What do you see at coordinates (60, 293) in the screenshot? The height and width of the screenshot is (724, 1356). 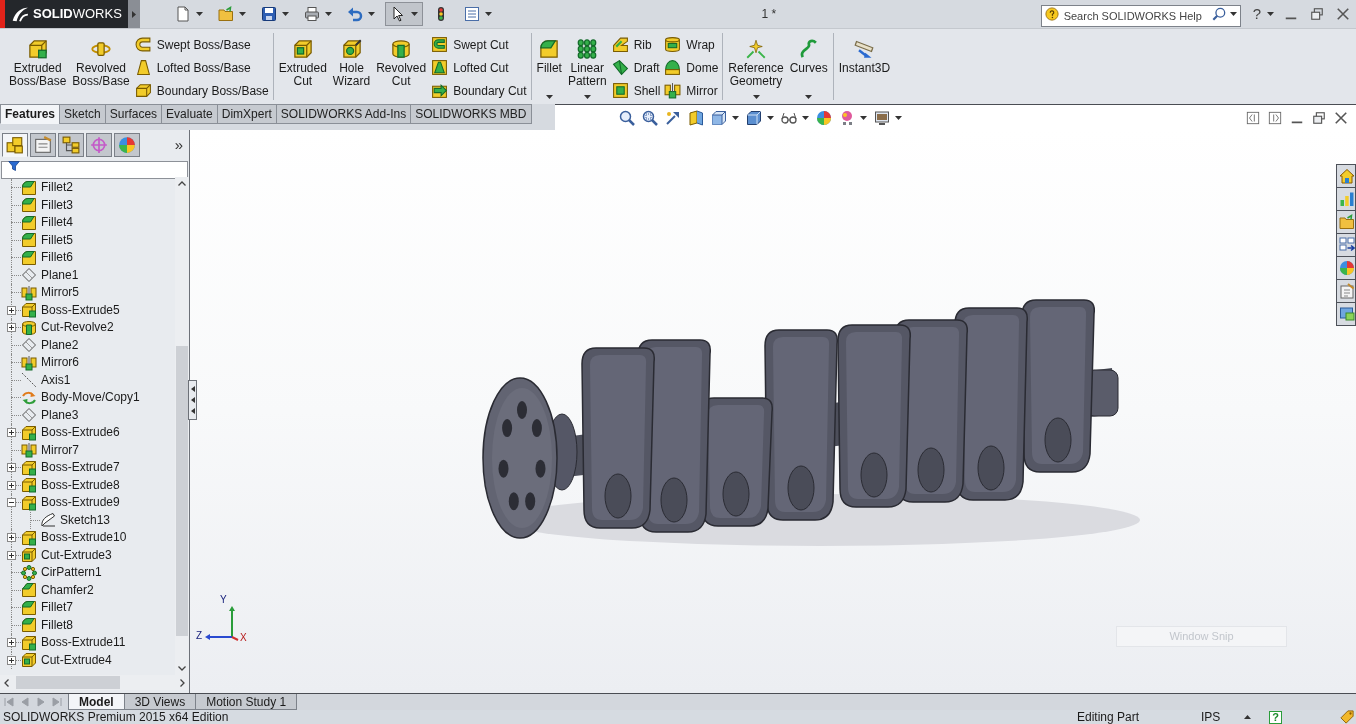 I see `tree-item: Mirror5` at bounding box center [60, 293].